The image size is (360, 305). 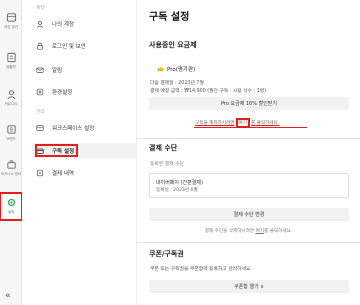 What do you see at coordinates (249, 286) in the screenshot?
I see `open-coupon-box-button: 쿠폰함 열기 ∨` at bounding box center [249, 286].